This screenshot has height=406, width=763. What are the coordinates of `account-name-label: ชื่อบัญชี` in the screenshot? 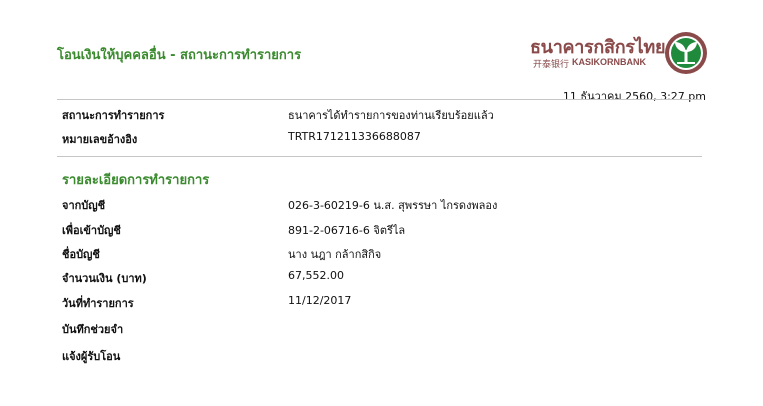 It's located at (81, 254).